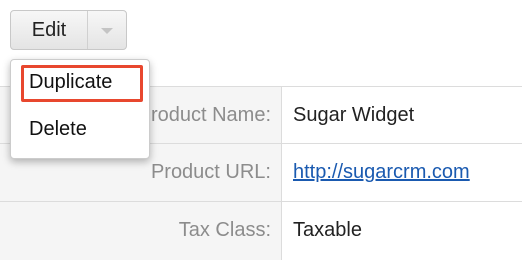 This screenshot has width=522, height=262. Describe the element at coordinates (381, 172) in the screenshot. I see `product-url-link: http://sugarcrm.com` at that location.